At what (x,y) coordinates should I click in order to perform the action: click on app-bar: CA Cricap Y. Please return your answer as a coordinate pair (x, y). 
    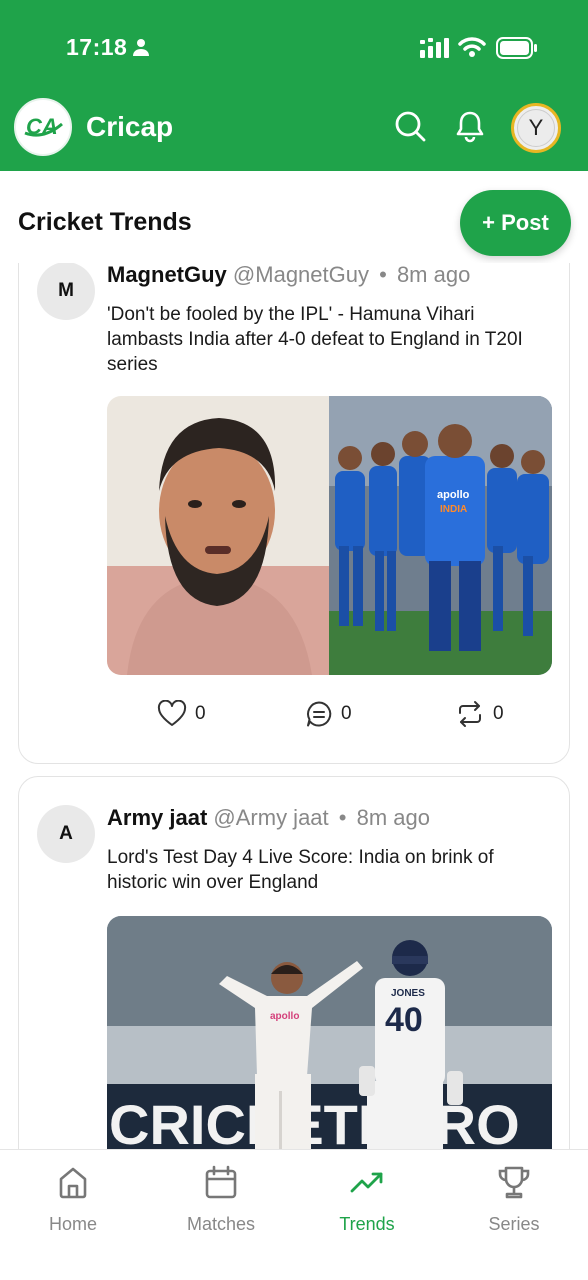
    Looking at the image, I should click on (294, 133).